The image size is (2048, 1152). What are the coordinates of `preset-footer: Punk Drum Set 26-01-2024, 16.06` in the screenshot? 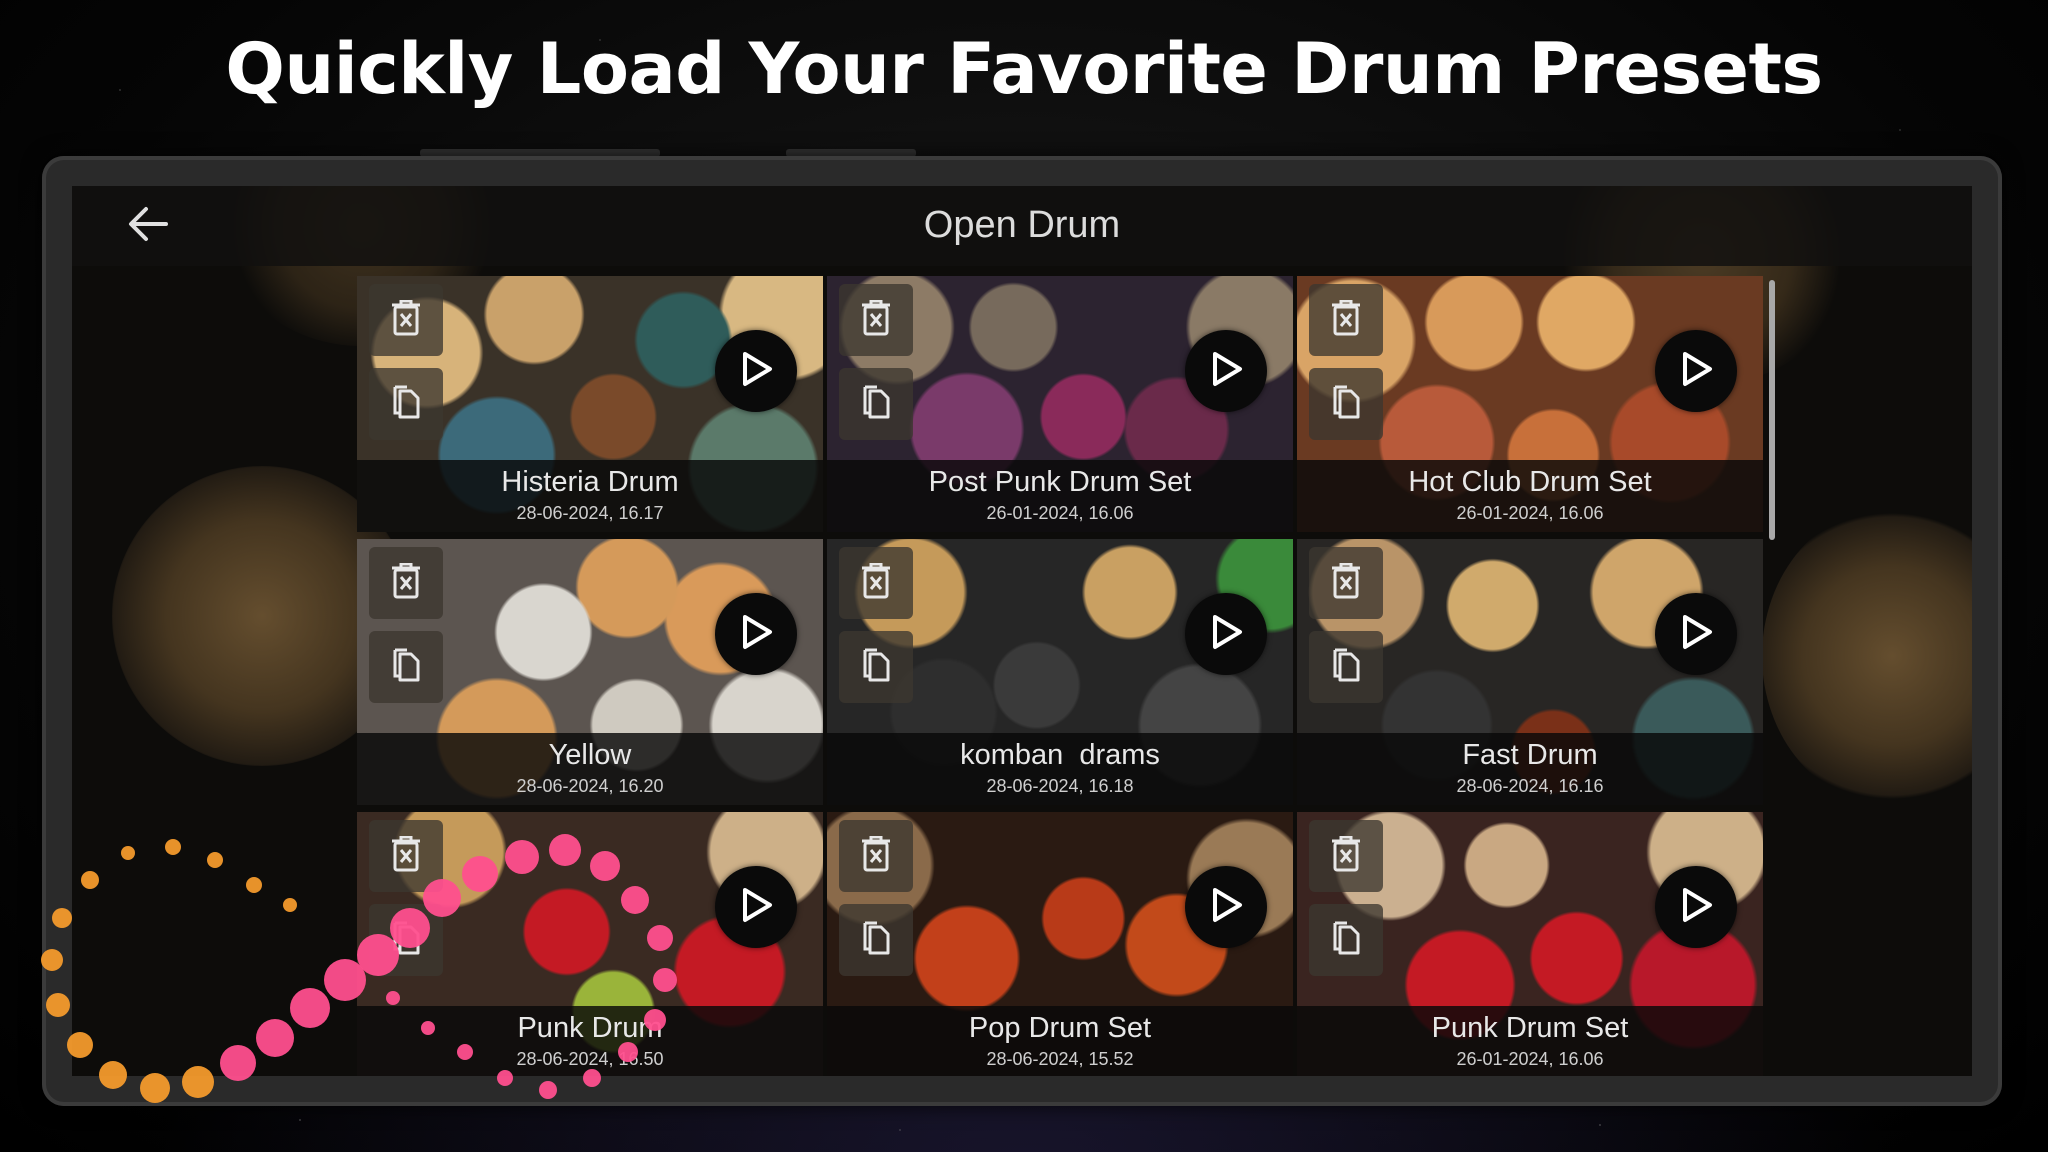 It's located at (1530, 1041).